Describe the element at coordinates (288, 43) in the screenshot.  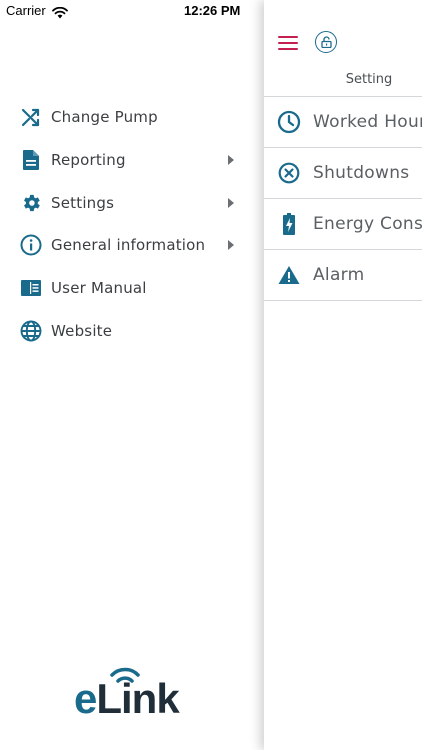
I see `hamburger-menu-icon` at that location.